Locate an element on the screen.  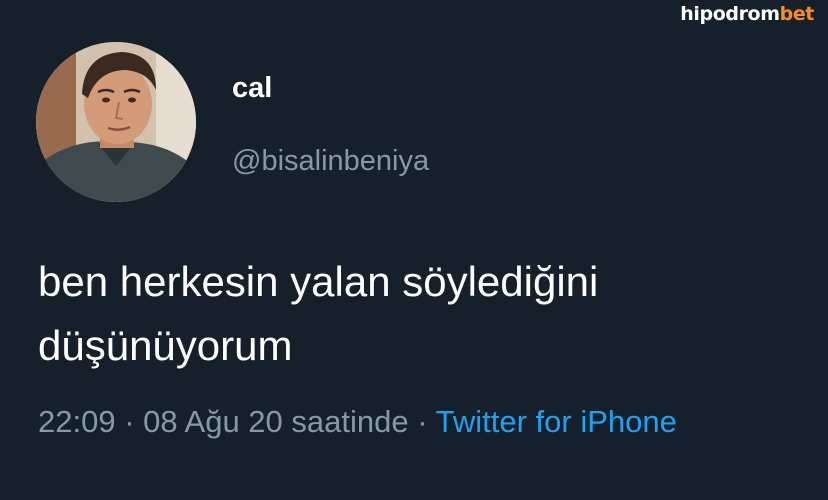
tweet-source-link: Twitter for iPhone is located at coordinates (556, 421).